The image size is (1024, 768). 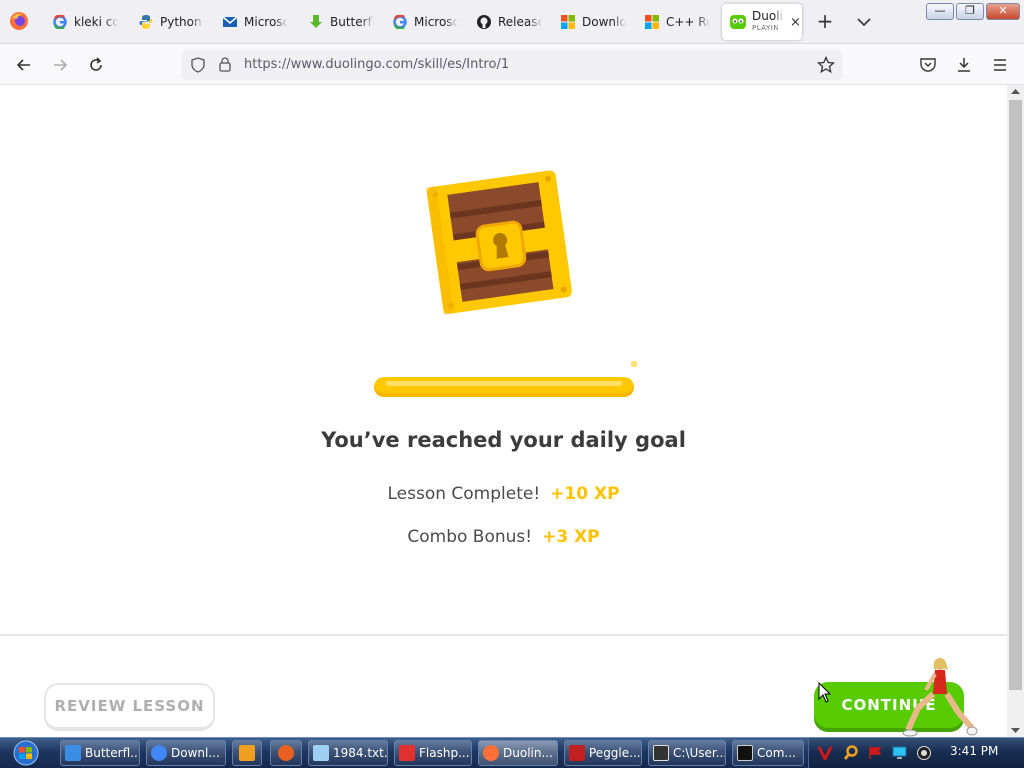 I want to click on downloads-button, so click(x=964, y=65).